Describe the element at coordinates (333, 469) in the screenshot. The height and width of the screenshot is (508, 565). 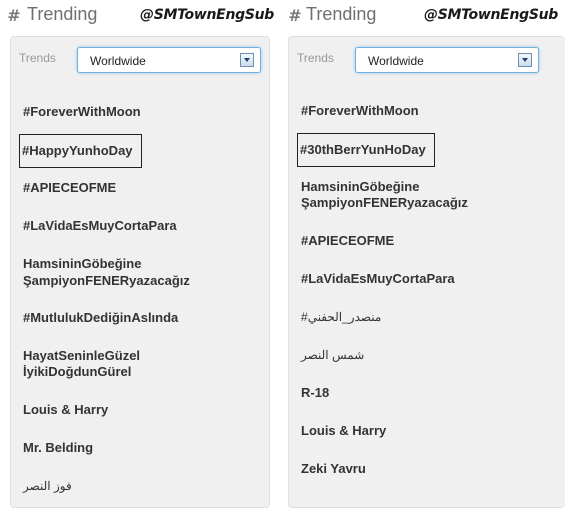
I see `trend-link: Zeki Yavru` at that location.